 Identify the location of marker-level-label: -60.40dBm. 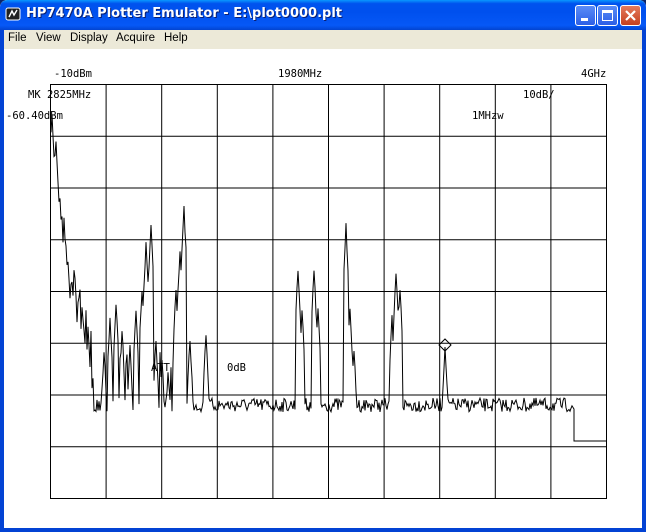
(34, 116).